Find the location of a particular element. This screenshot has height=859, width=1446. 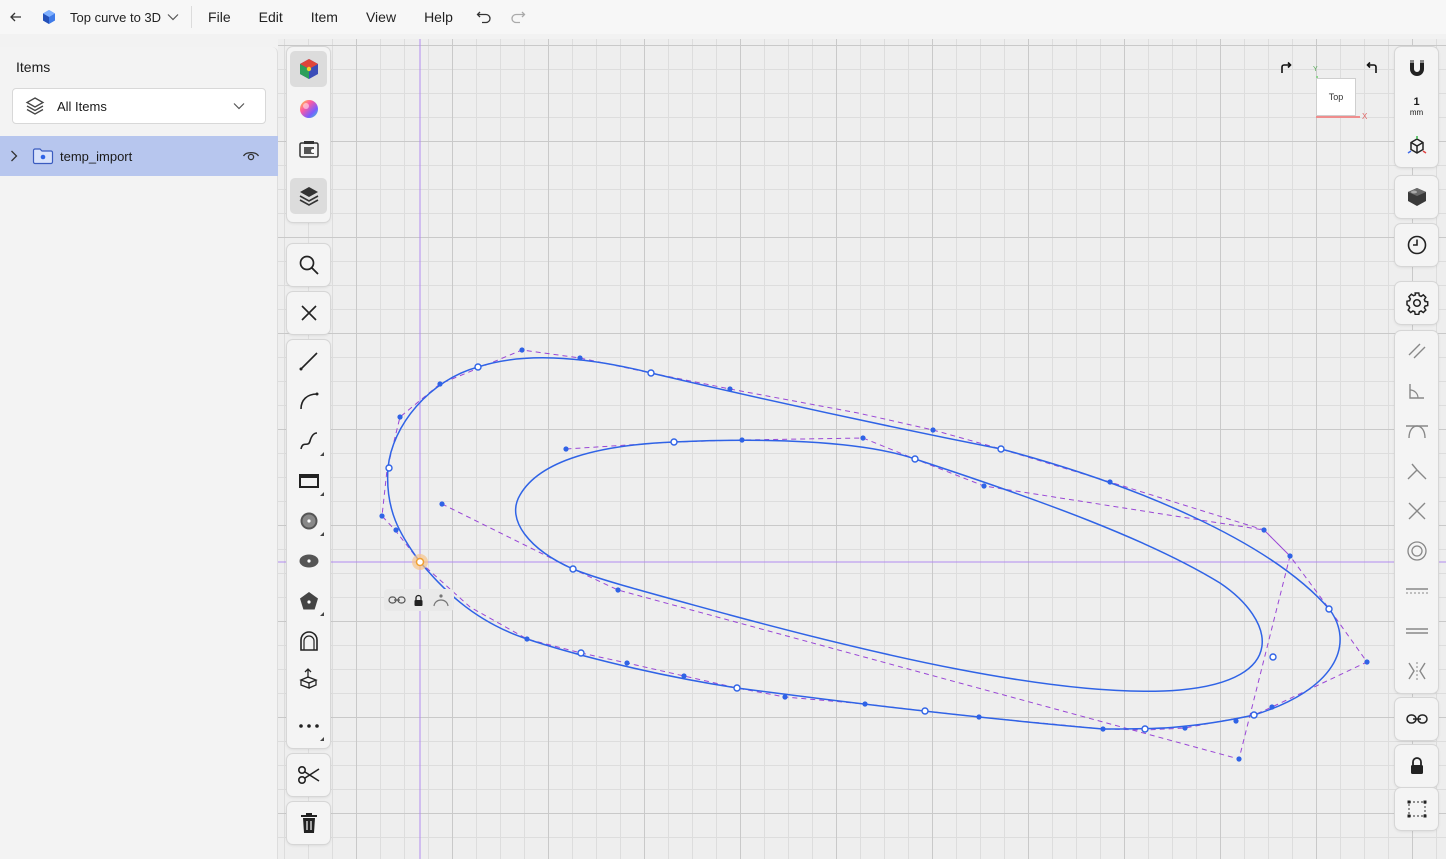

rotate-view-right-button is located at coordinates (1372, 68).